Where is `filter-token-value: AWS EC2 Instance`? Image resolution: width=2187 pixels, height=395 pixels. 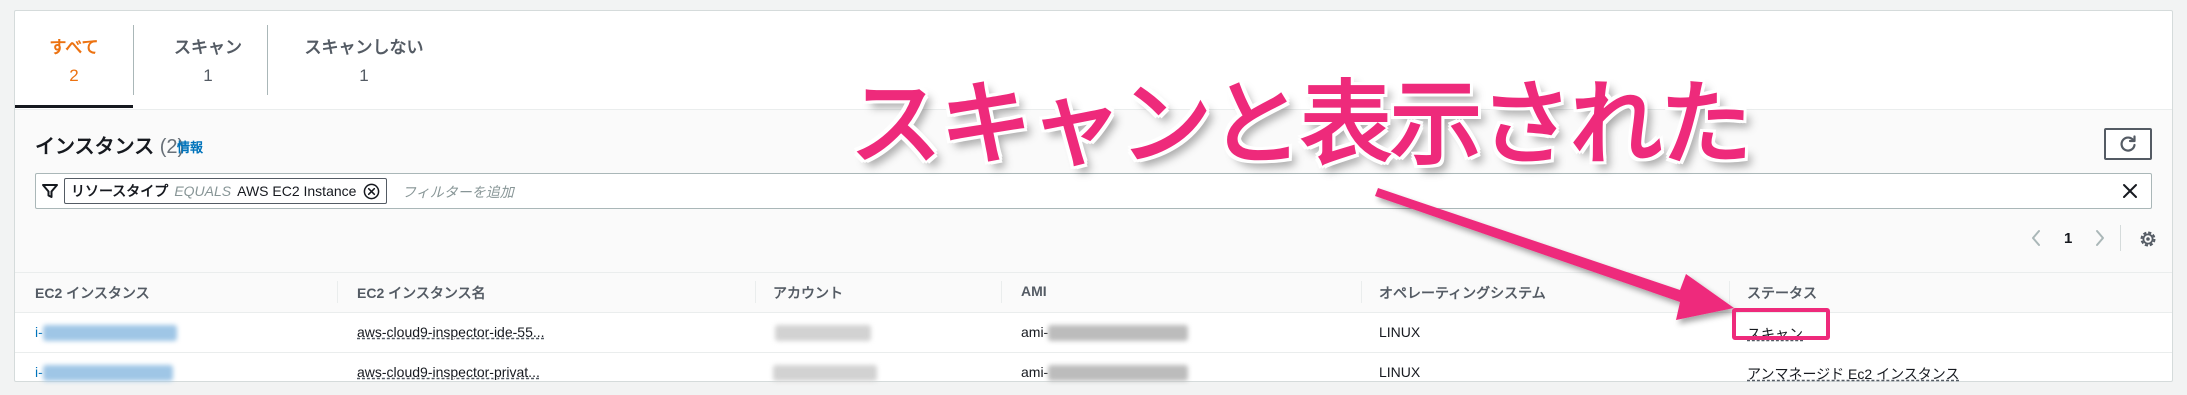
filter-token-value: AWS EC2 Instance is located at coordinates (297, 191).